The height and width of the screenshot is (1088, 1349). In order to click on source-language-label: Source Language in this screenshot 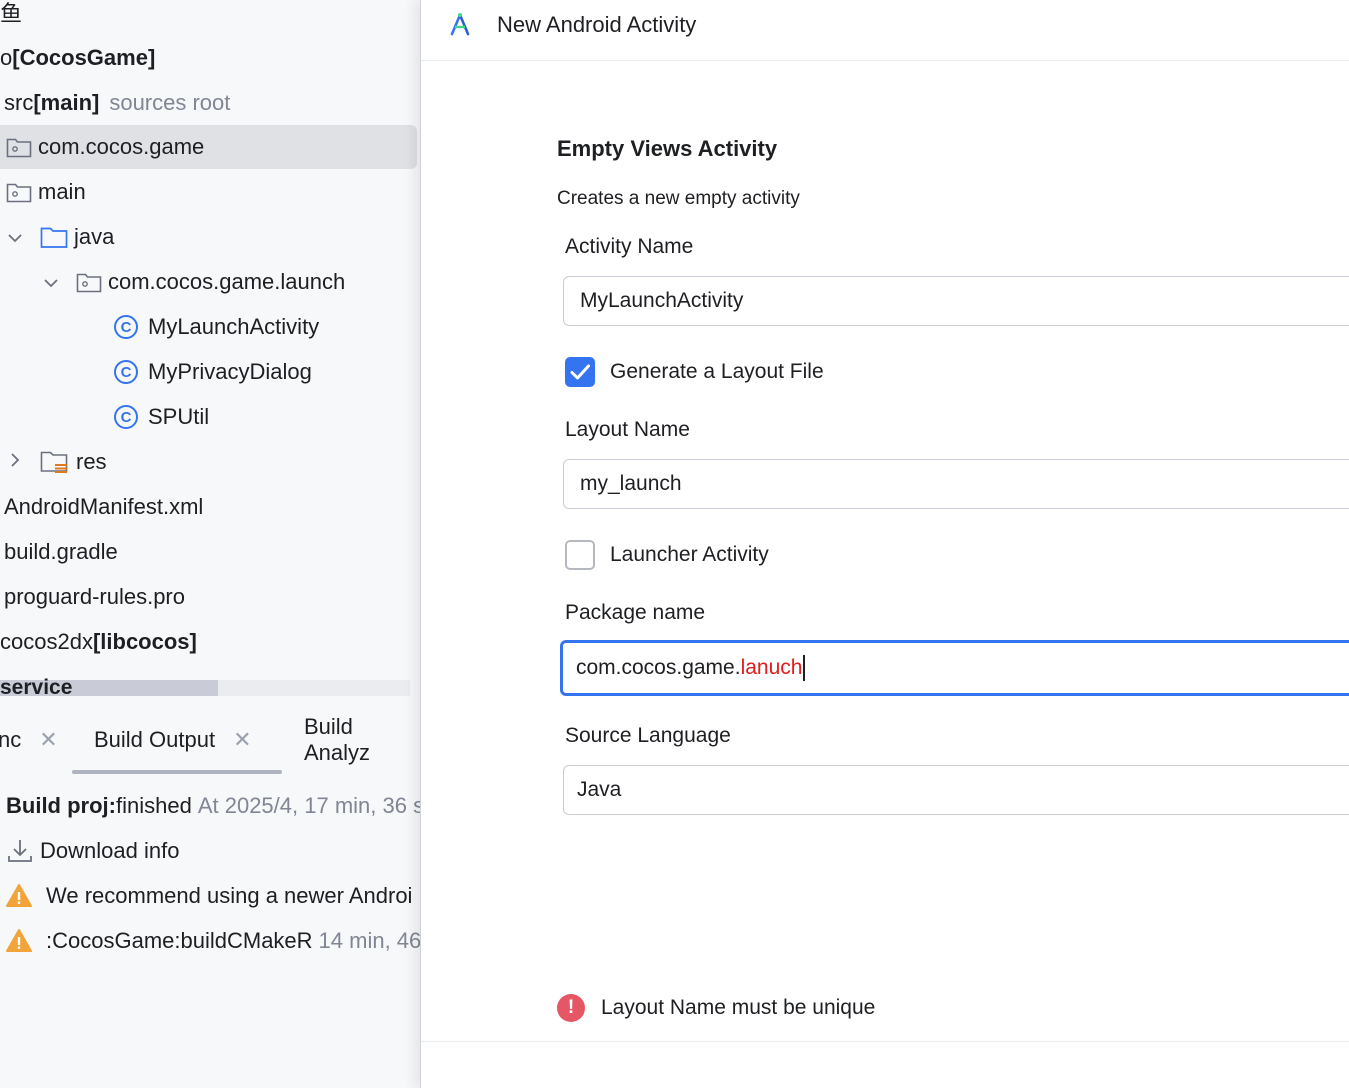, I will do `click(648, 735)`.